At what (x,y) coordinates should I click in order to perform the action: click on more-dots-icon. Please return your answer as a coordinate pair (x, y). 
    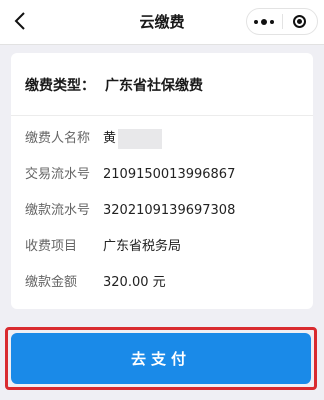
    Looking at the image, I should click on (264, 21).